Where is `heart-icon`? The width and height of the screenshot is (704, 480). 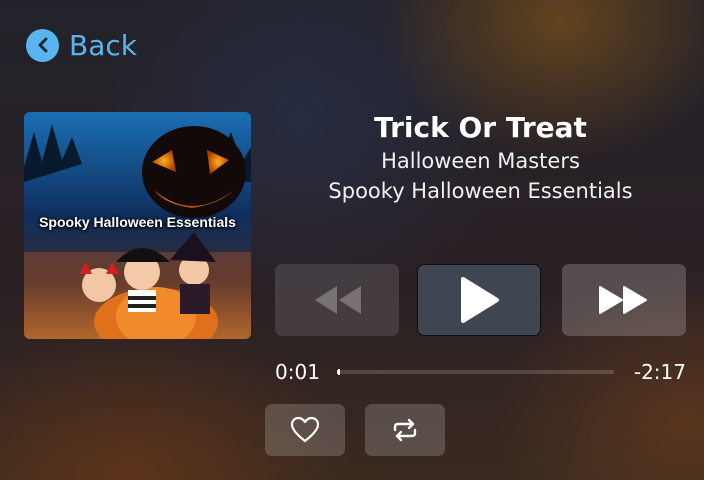 heart-icon is located at coordinates (305, 429).